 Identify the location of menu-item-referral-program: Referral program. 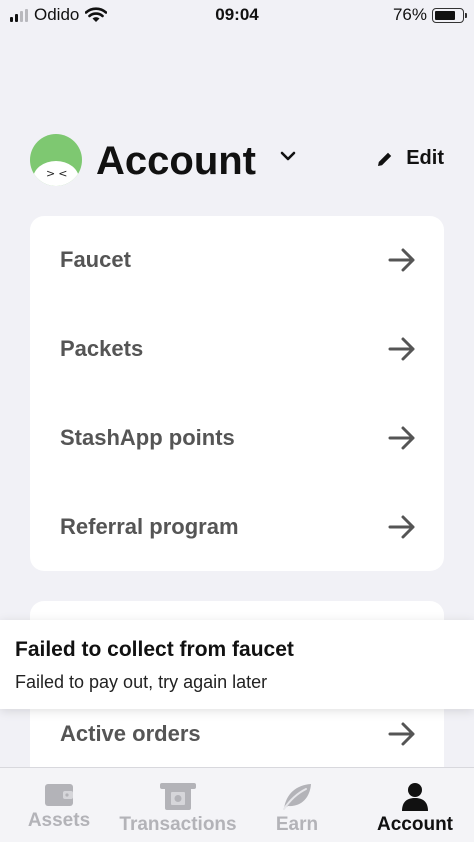
(237, 527).